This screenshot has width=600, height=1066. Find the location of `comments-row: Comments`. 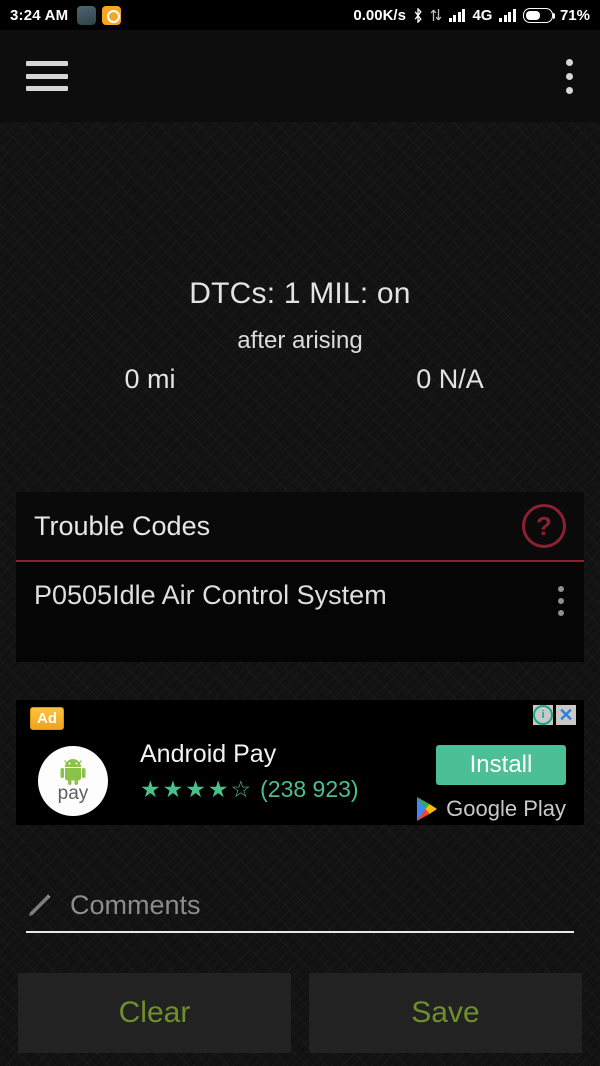

comments-row: Comments is located at coordinates (300, 910).